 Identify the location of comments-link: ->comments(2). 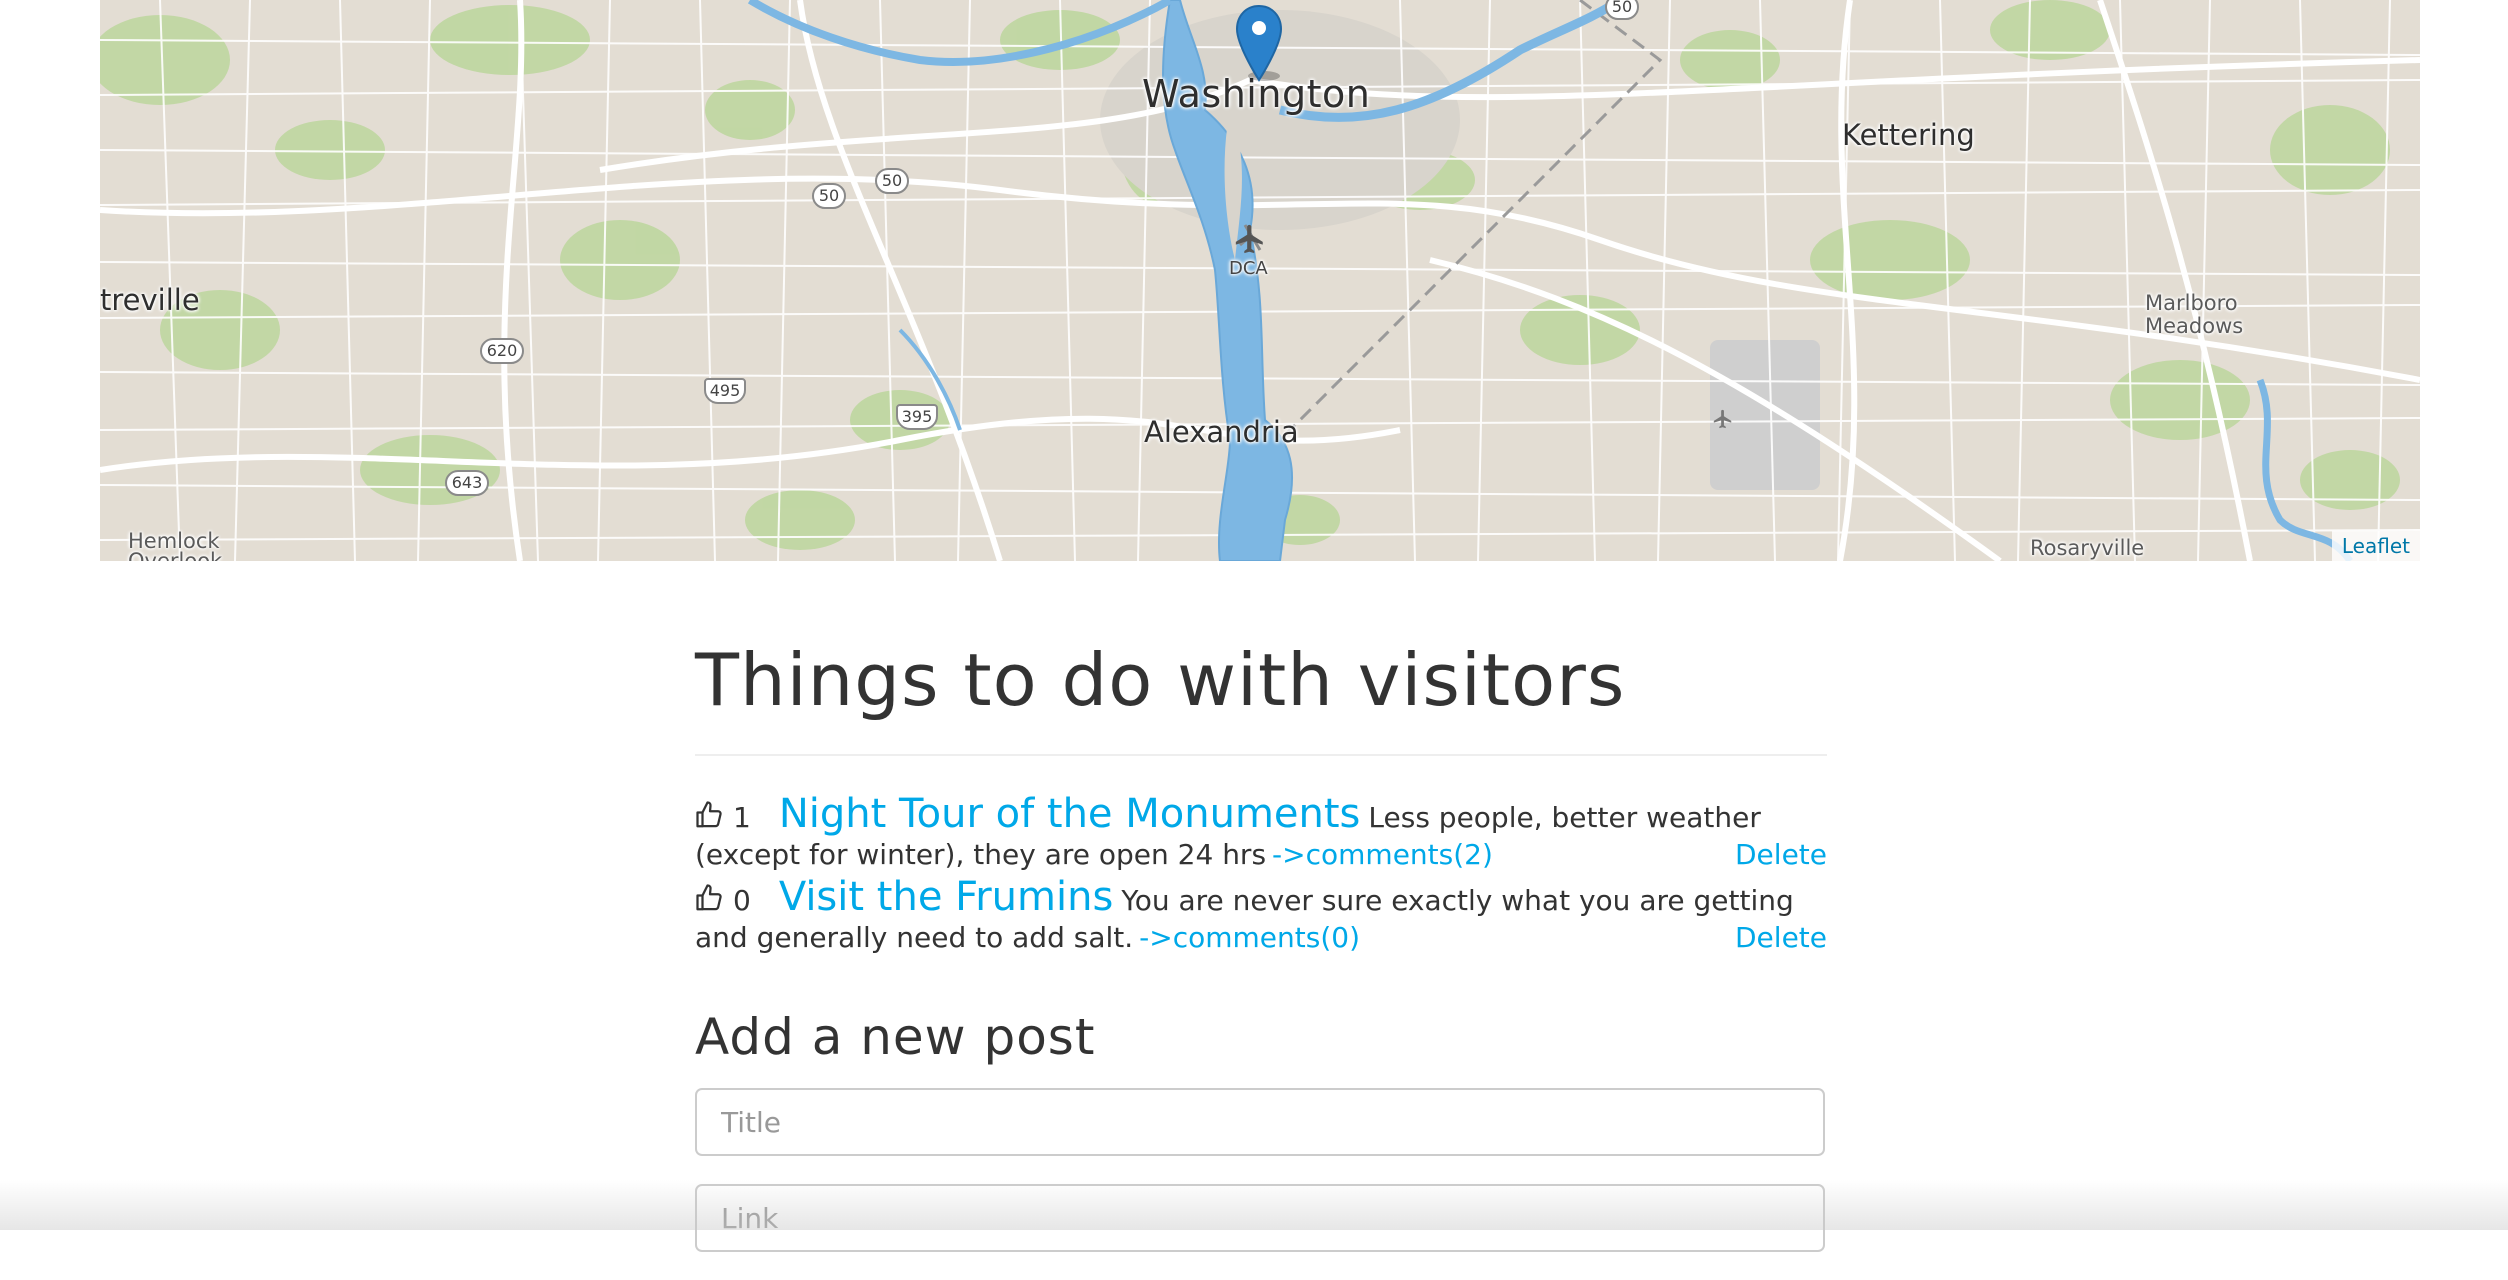
(1382, 854).